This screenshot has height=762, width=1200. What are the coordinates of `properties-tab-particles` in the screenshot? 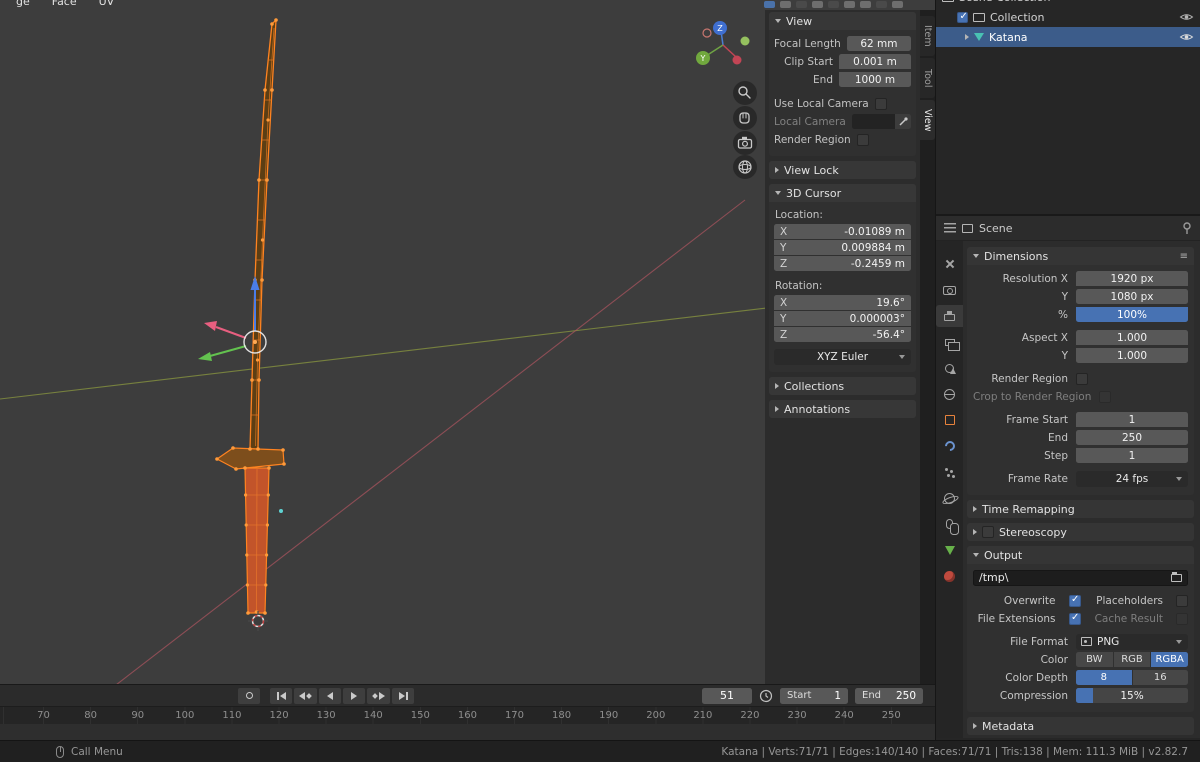 It's located at (949, 472).